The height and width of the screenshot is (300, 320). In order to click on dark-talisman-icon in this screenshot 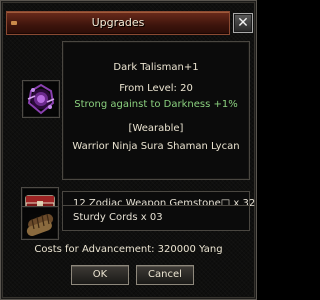, I will do `click(41, 99)`.